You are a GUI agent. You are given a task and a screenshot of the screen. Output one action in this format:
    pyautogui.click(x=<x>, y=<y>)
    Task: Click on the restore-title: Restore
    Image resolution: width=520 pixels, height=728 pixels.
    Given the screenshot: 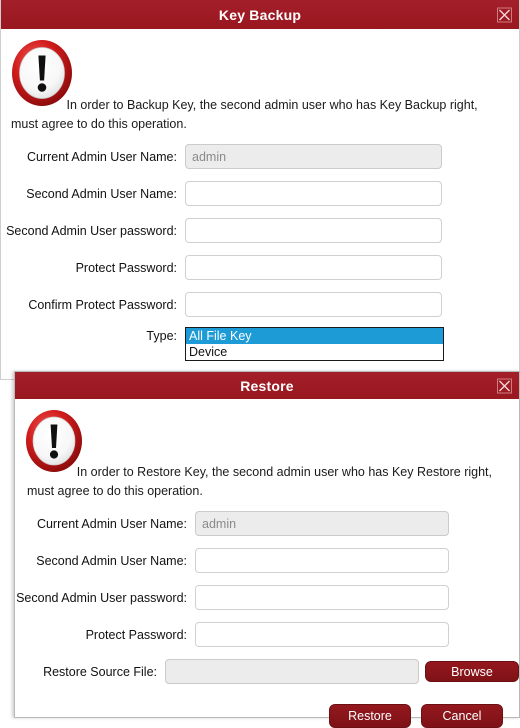 What is the action you would take?
    pyautogui.click(x=267, y=385)
    